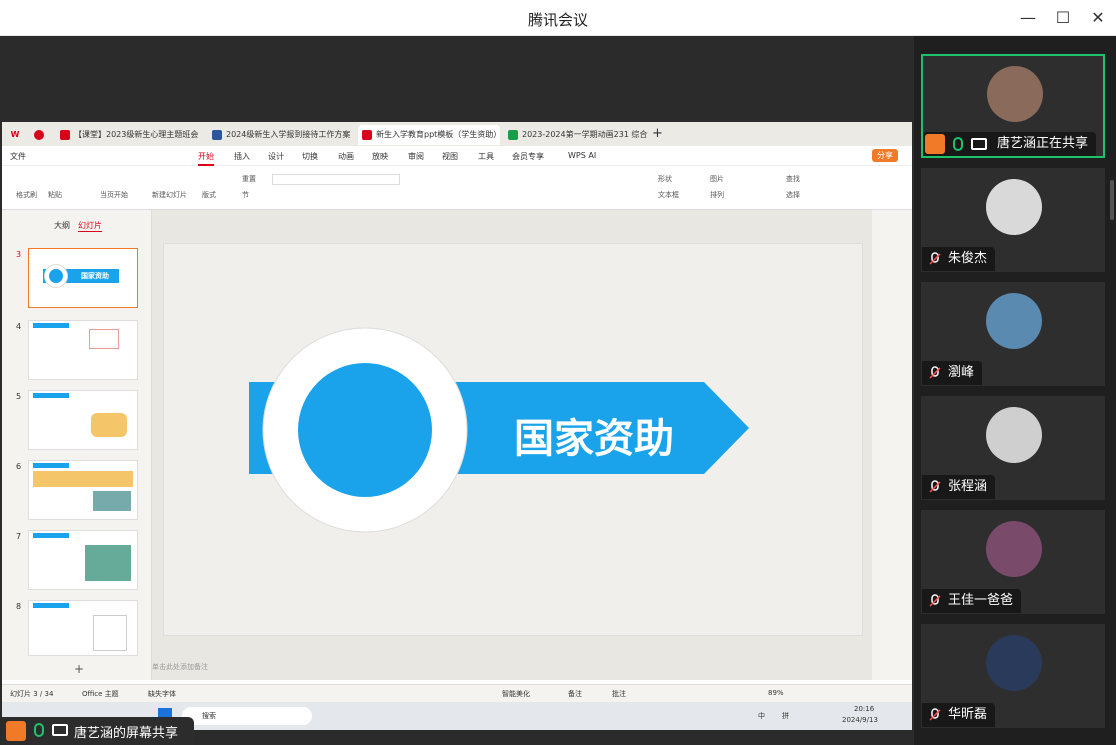 This screenshot has height=745, width=1116. I want to click on participant-card: 唐艺涵正在共享, so click(1013, 106).